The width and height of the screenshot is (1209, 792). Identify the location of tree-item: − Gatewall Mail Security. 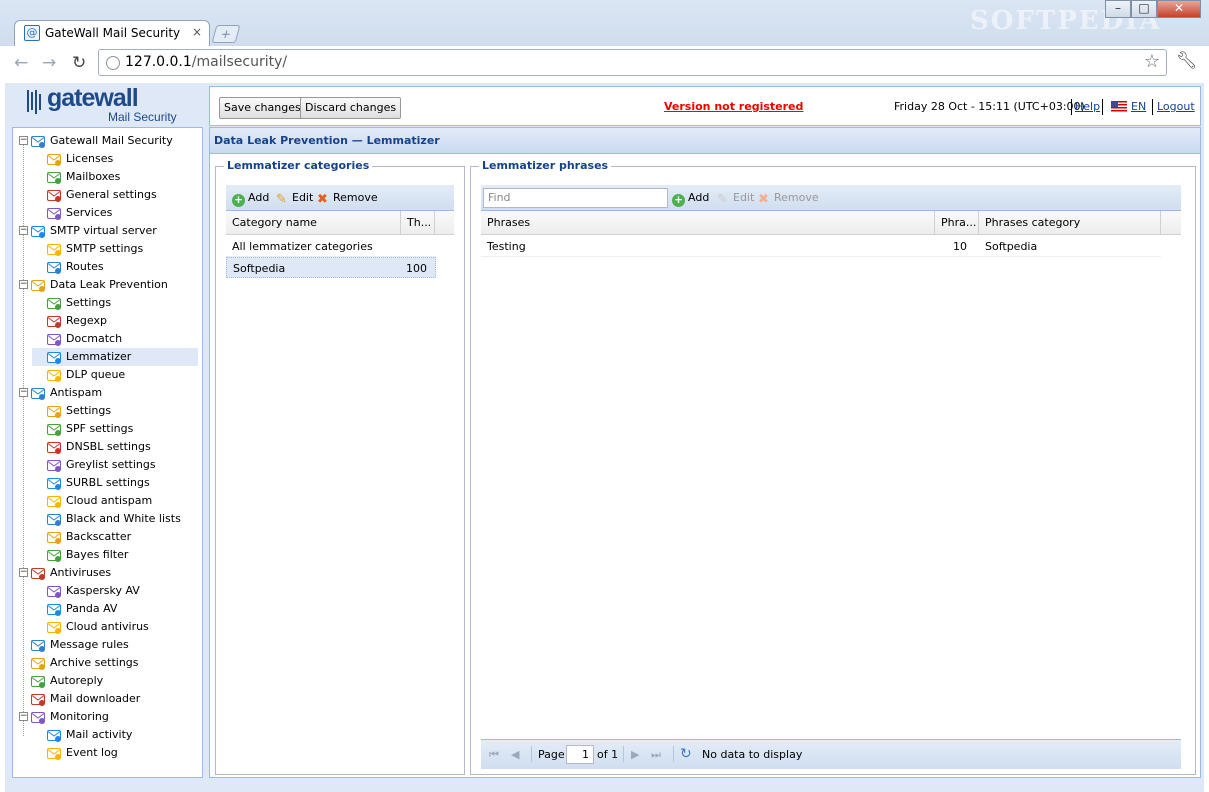
(107, 141).